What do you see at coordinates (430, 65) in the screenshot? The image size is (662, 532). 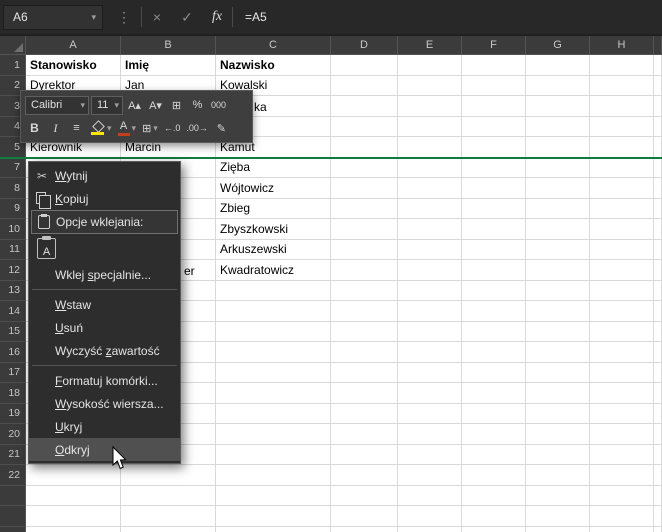 I see `cell-e1` at bounding box center [430, 65].